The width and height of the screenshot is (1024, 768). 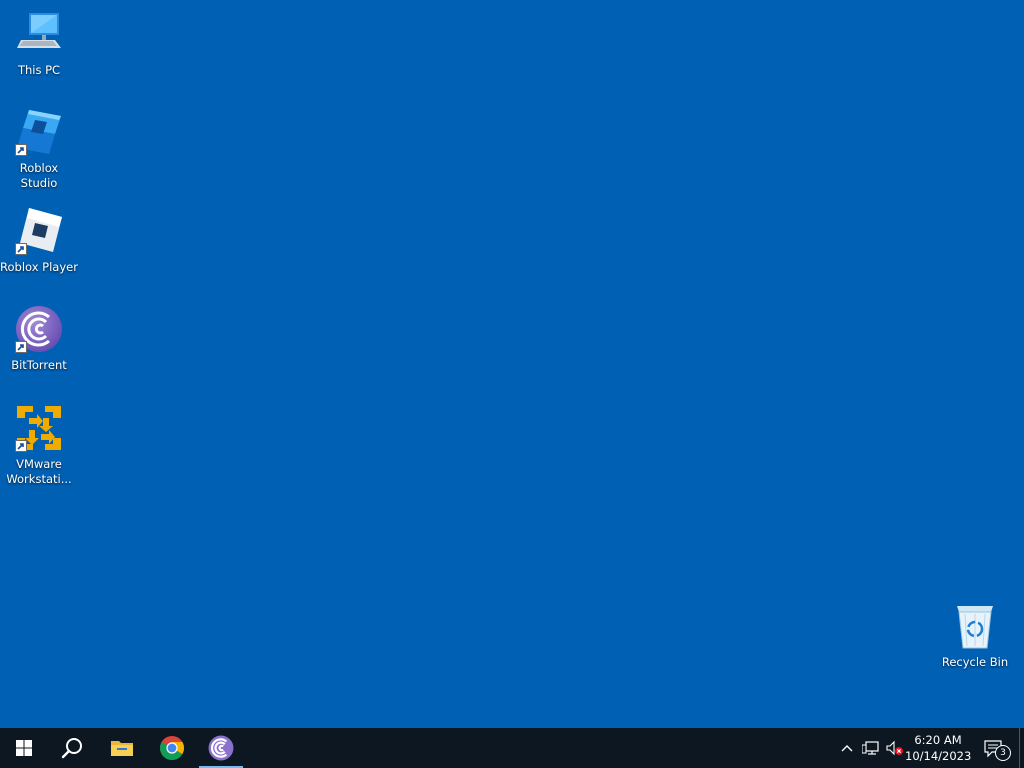 I want to click on notification-count-badge: 3, so click(x=1003, y=753).